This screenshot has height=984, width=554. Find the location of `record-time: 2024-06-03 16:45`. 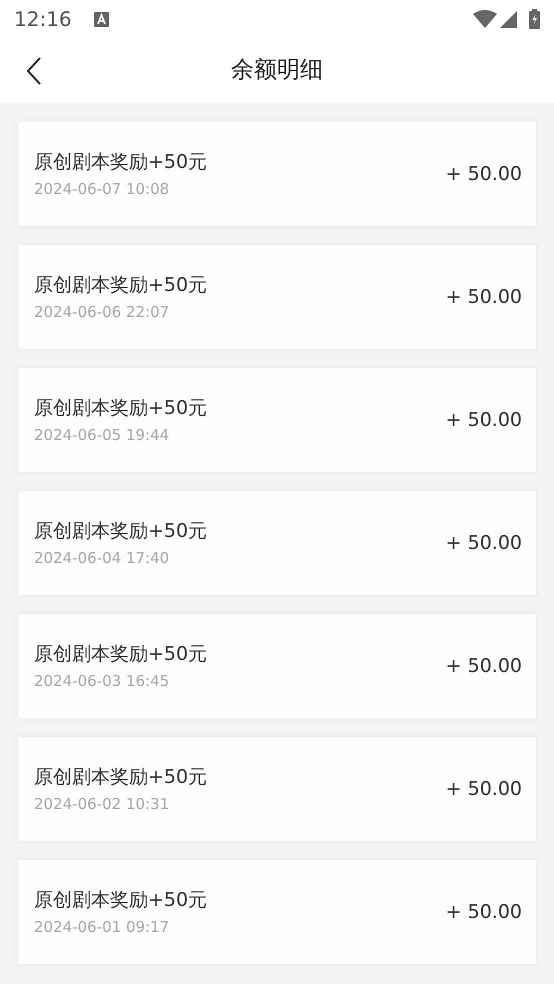

record-time: 2024-06-03 16:45 is located at coordinates (102, 681).